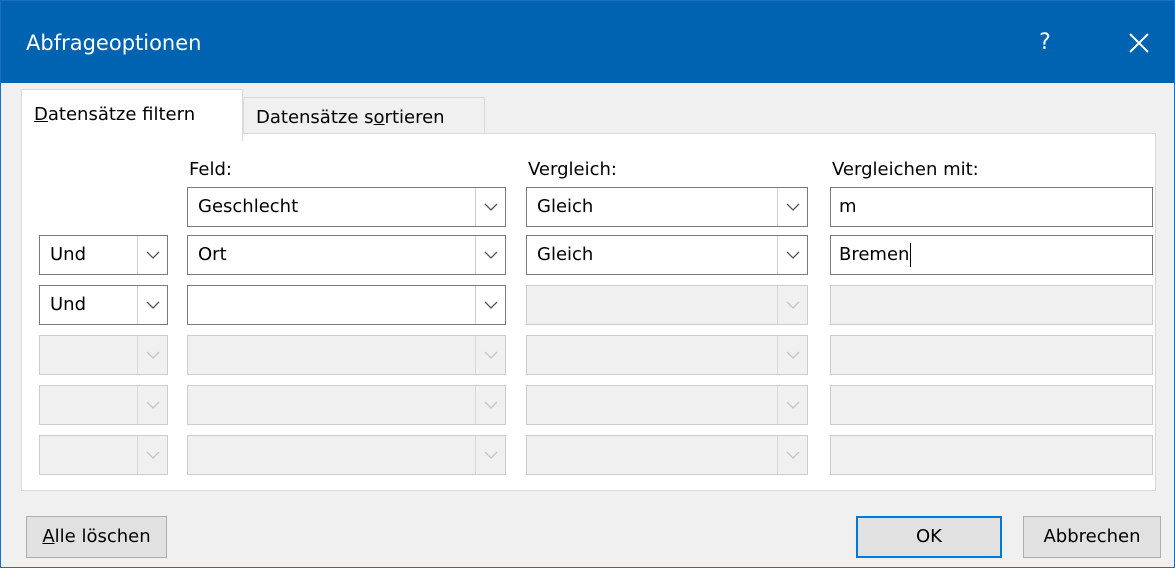  Describe the element at coordinates (667, 255) in the screenshot. I see `comparison-combo-row2: Gleich` at that location.